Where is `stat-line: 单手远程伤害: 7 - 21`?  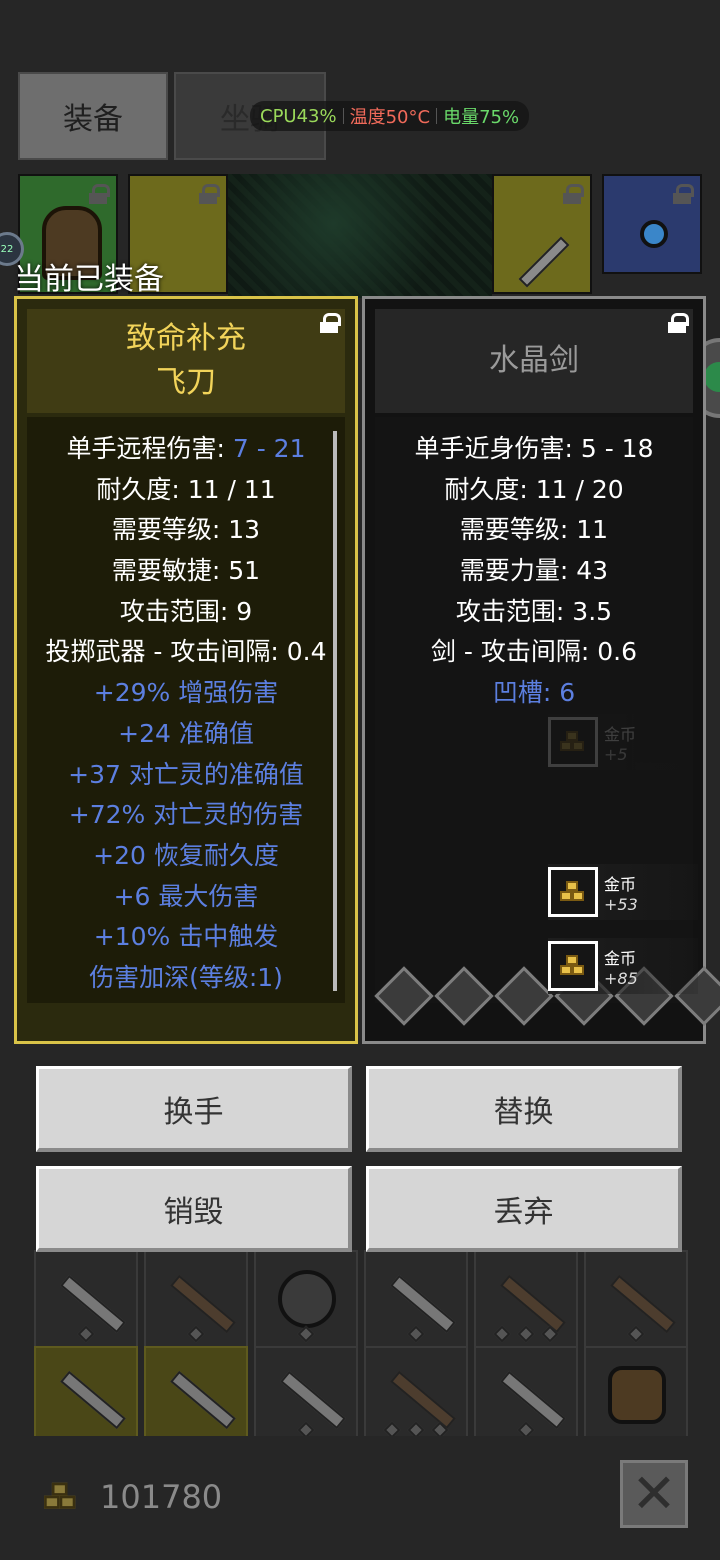
stat-line: 单手远程伤害: 7 - 21 is located at coordinates (186, 449).